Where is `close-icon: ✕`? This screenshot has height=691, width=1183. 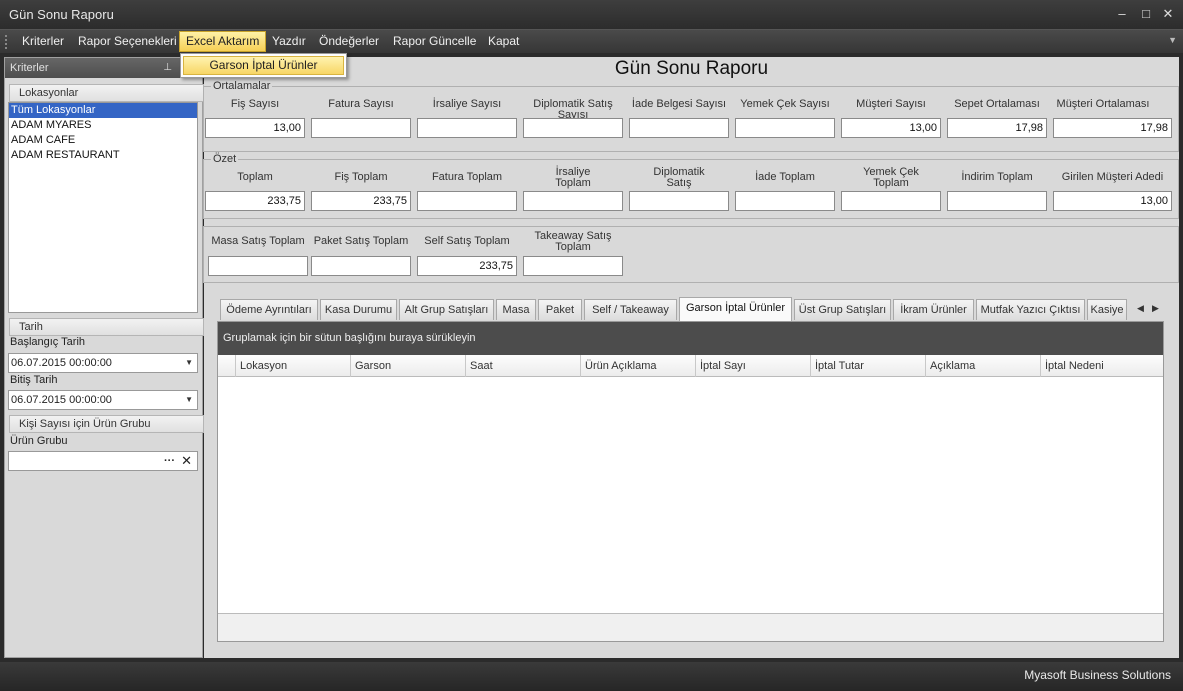 close-icon: ✕ is located at coordinates (1168, 14).